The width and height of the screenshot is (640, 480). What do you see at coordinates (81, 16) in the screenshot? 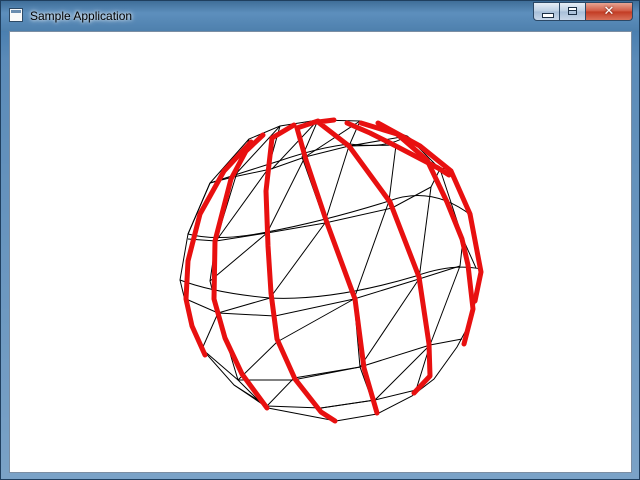
I see `window-title: Sample Application` at bounding box center [81, 16].